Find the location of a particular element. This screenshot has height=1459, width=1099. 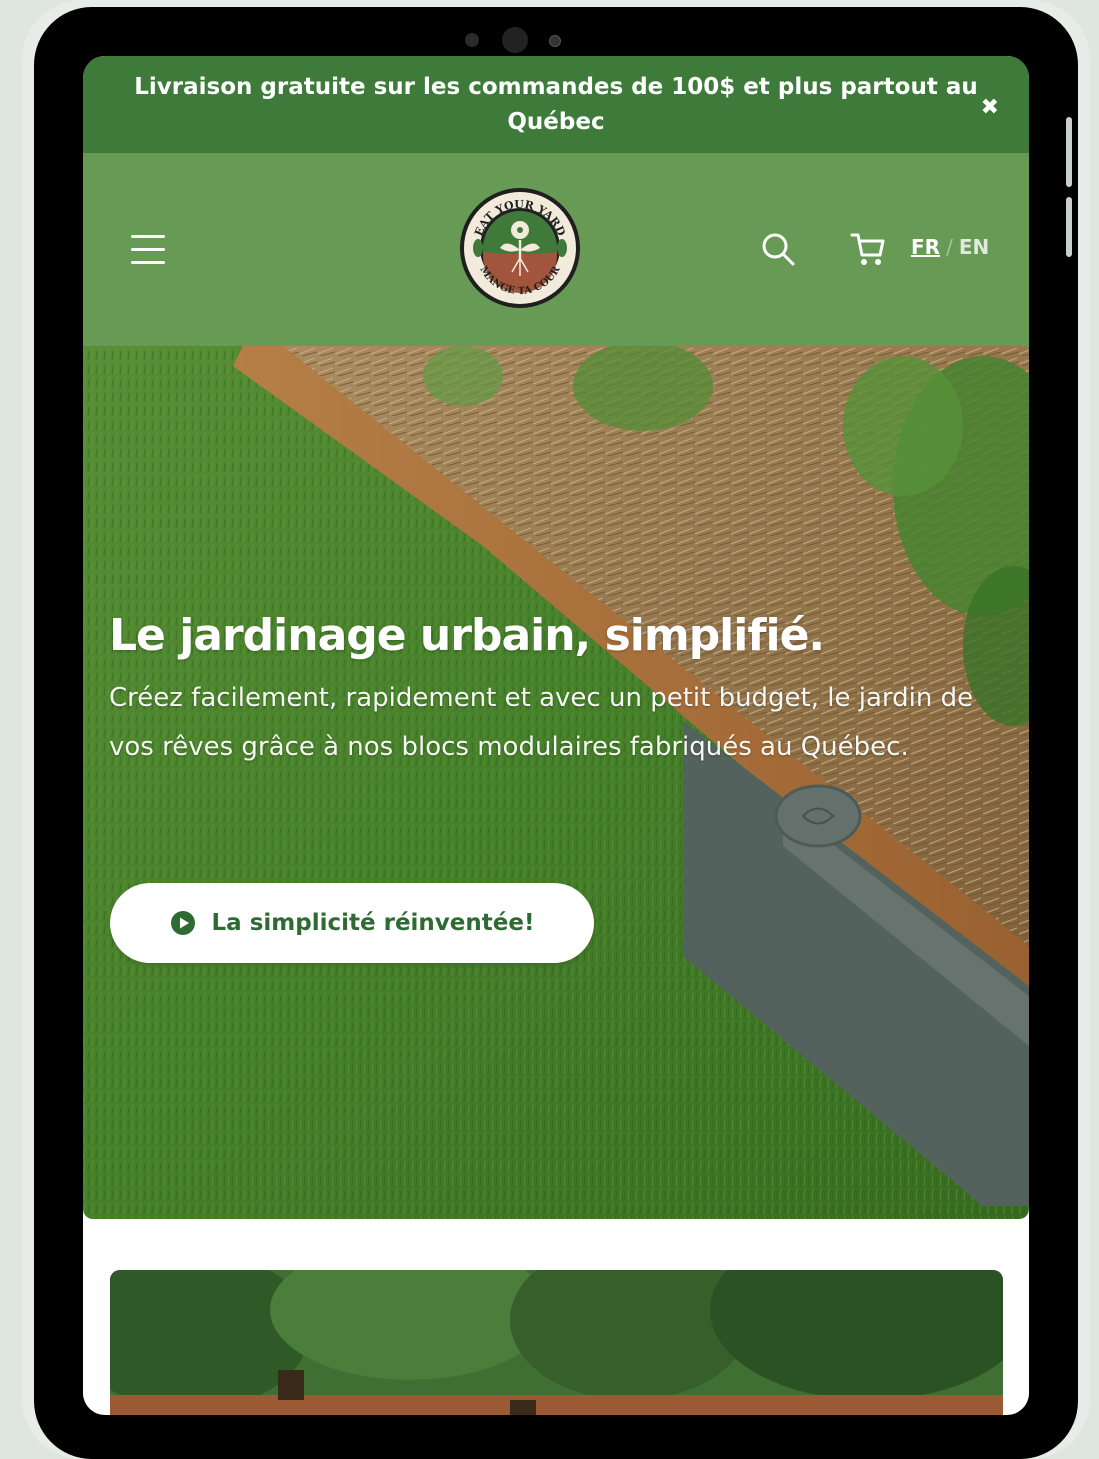

hero-cta-button: La simplicité réinventée! is located at coordinates (352, 923).